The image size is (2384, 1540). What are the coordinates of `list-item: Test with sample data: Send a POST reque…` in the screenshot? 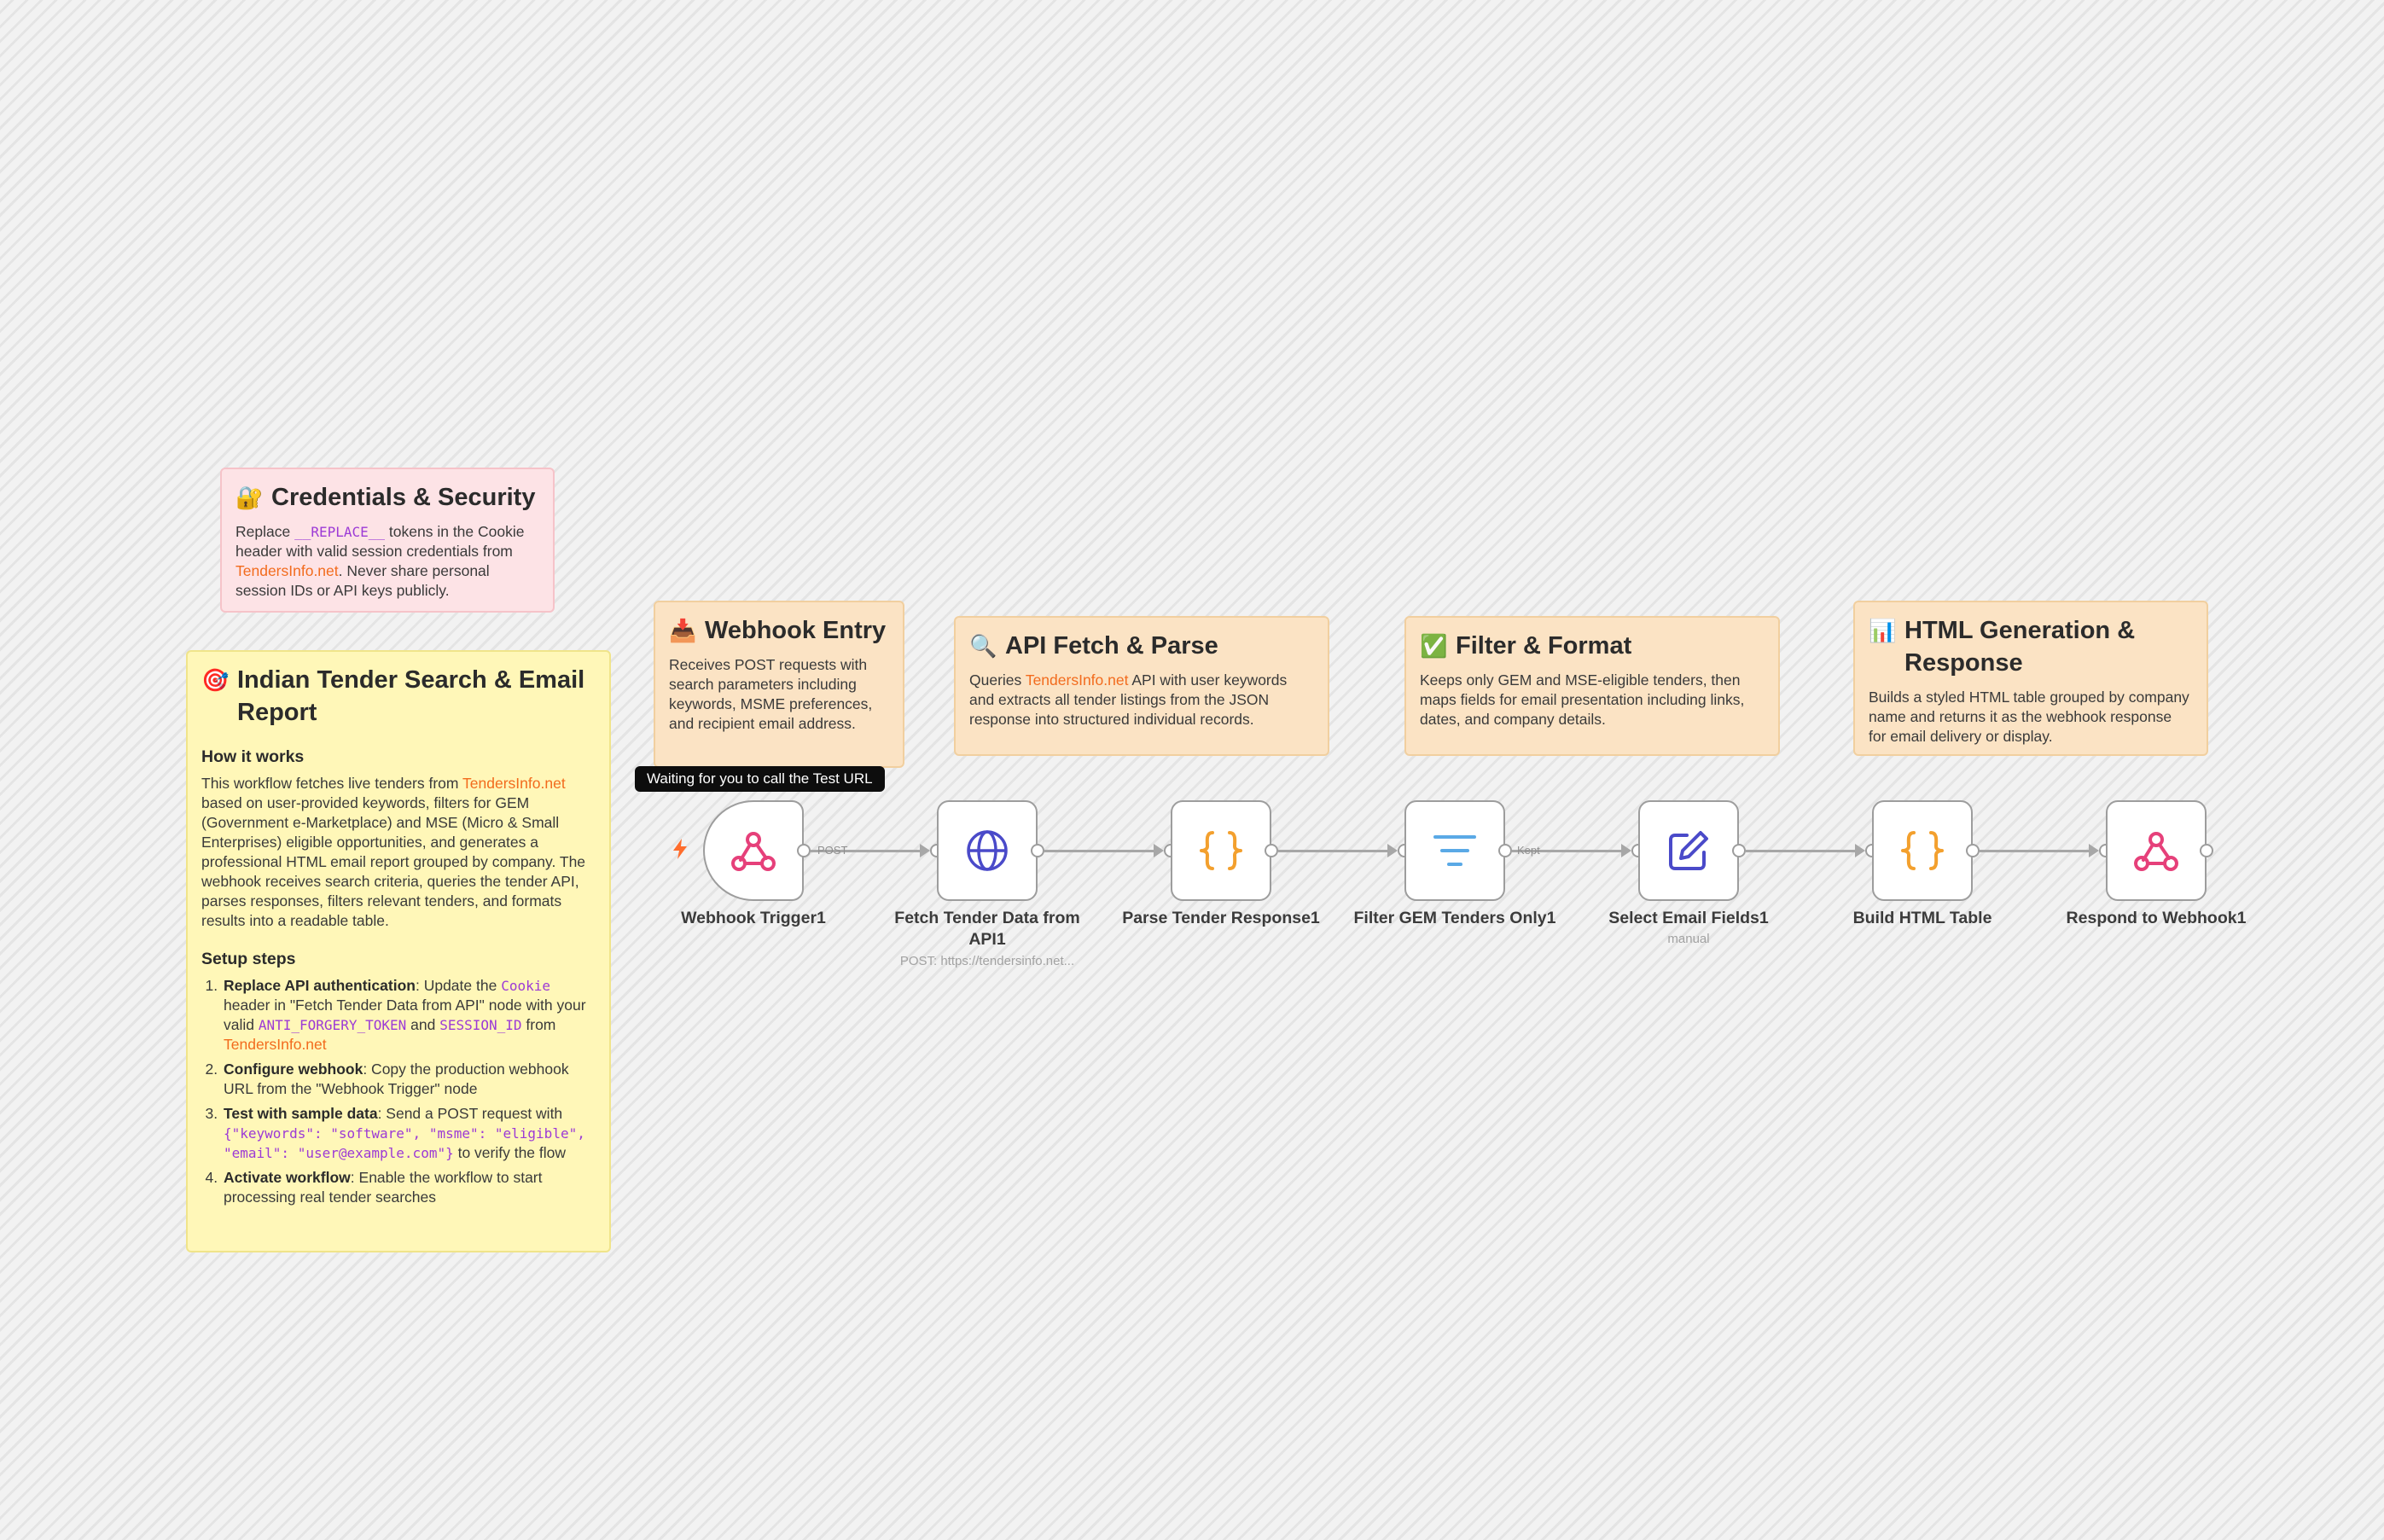 It's located at (409, 1133).